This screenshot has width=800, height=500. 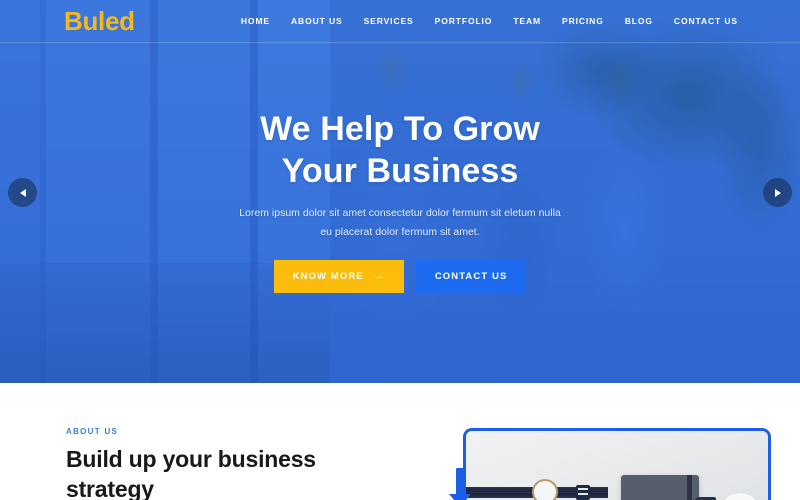 I want to click on nav-item-about-us: ABOUT US, so click(x=317, y=21).